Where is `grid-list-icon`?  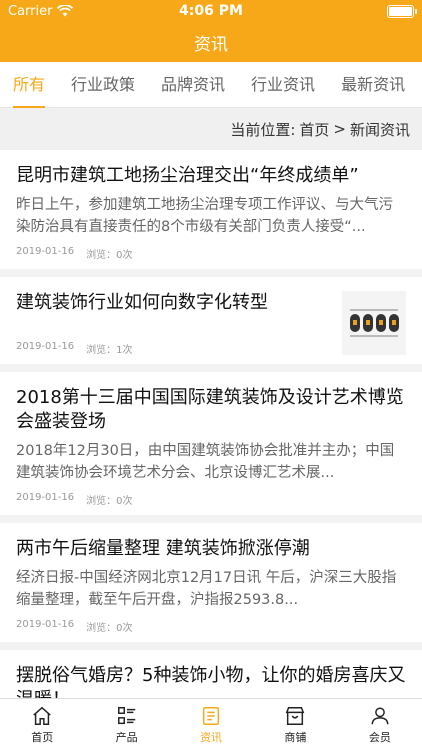 grid-list-icon is located at coordinates (126, 715).